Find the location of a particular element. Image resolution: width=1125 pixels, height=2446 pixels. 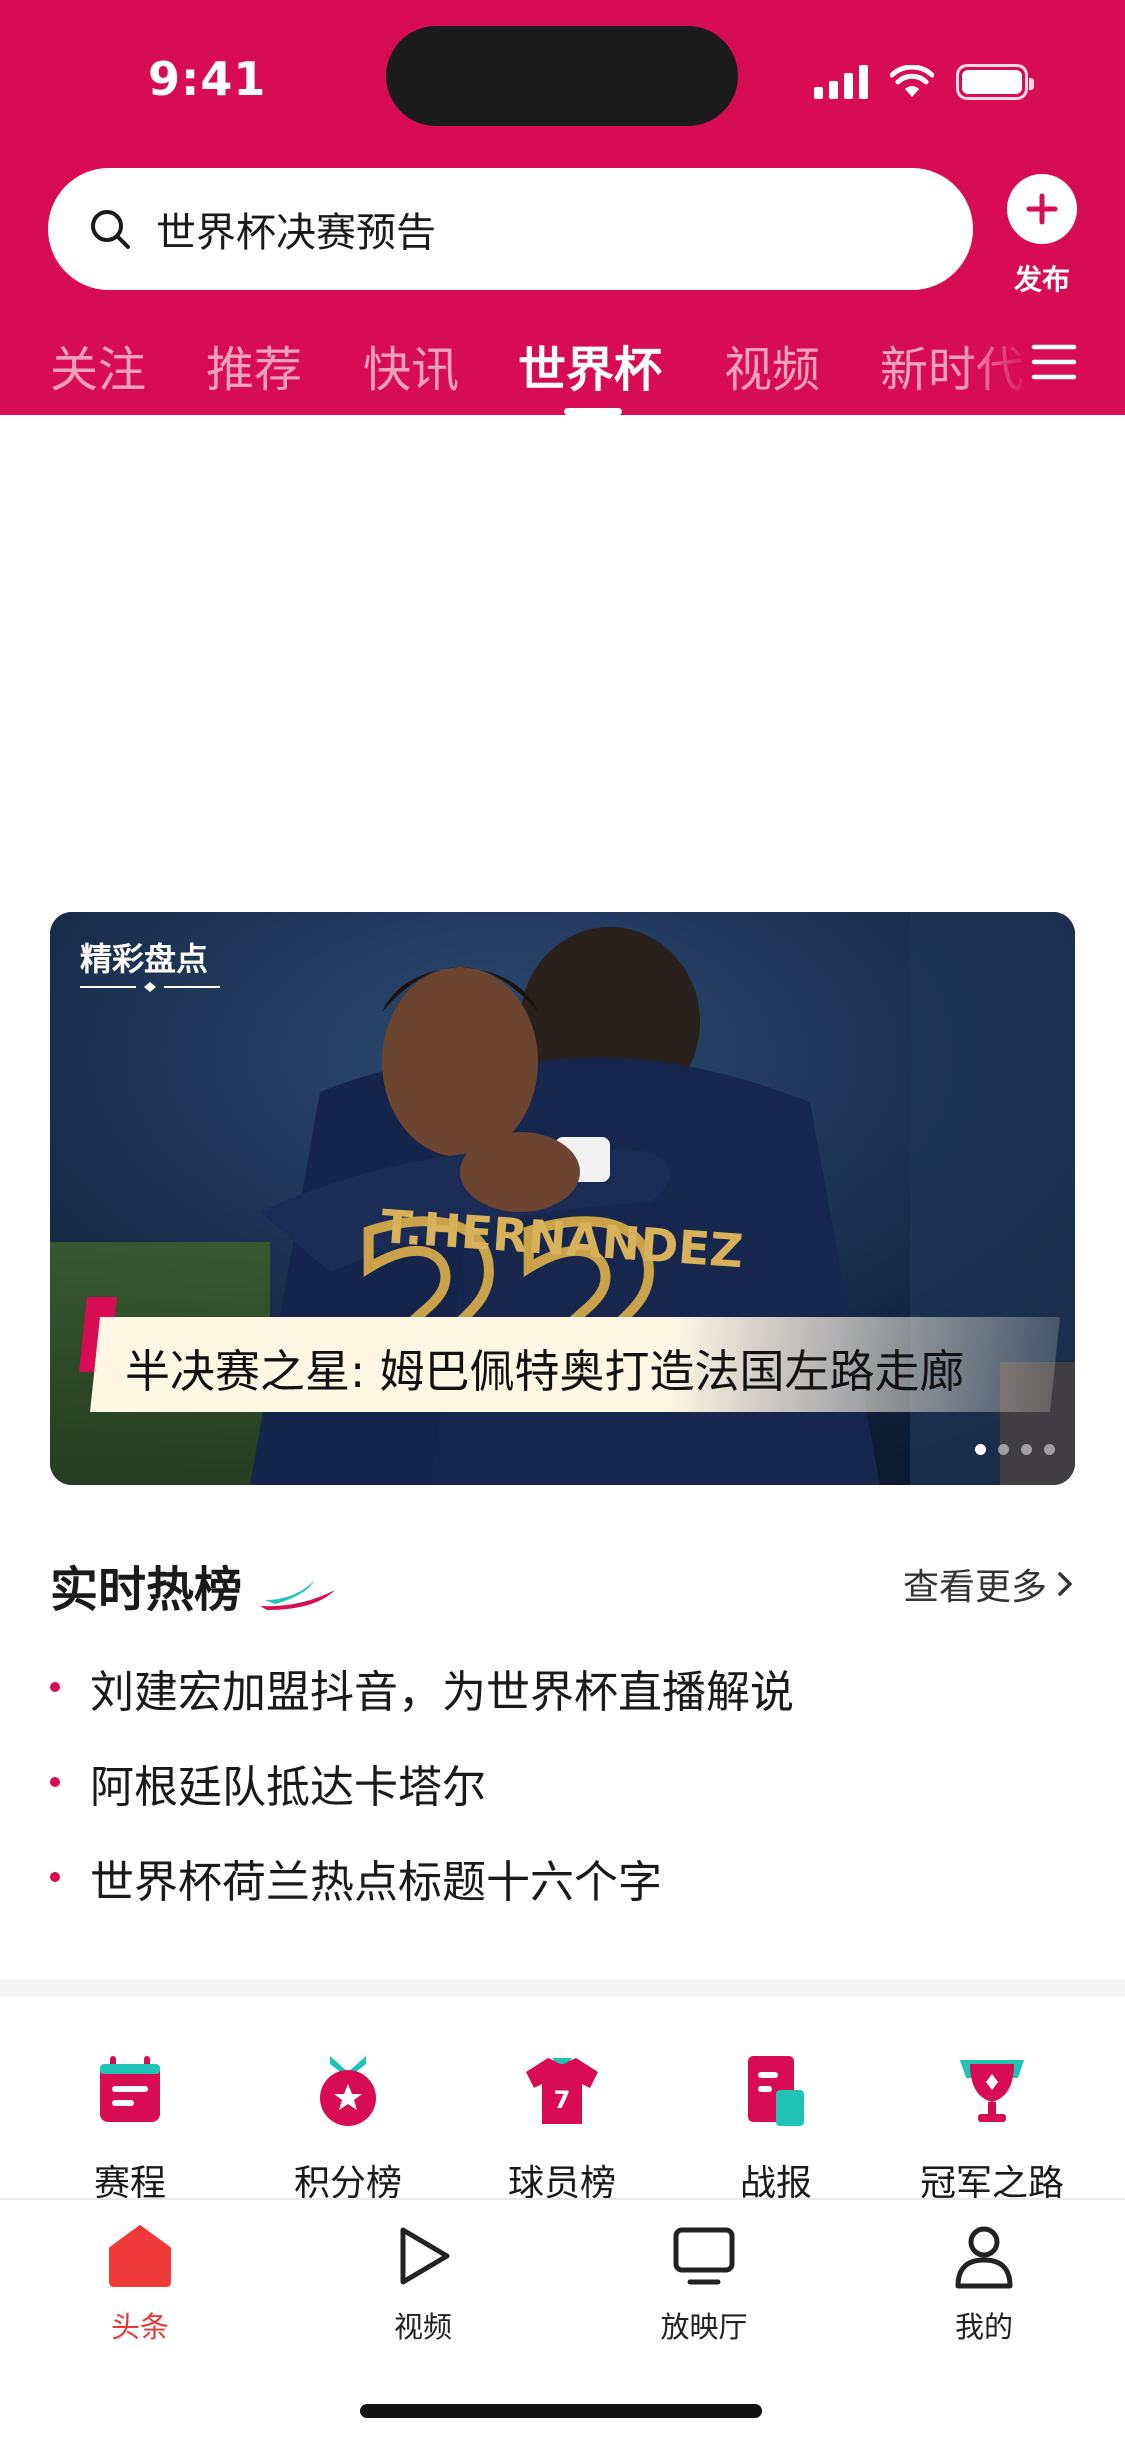

carousel-dots is located at coordinates (1015, 1449).